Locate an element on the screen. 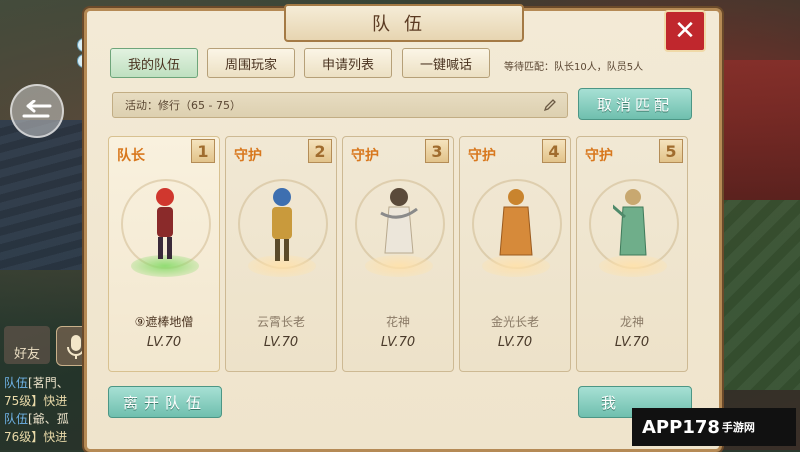 Image resolution: width=800 pixels, height=452 pixels. slot-number: 5 is located at coordinates (671, 151).